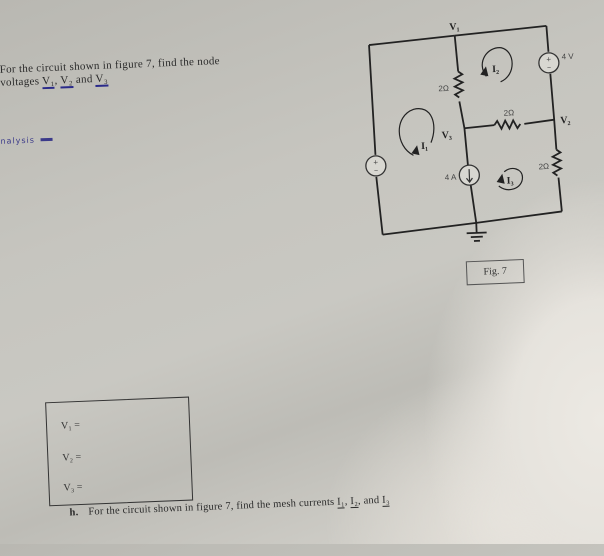 This screenshot has height=556, width=604. I want to click on v2-ref: V₂, so click(67, 81).